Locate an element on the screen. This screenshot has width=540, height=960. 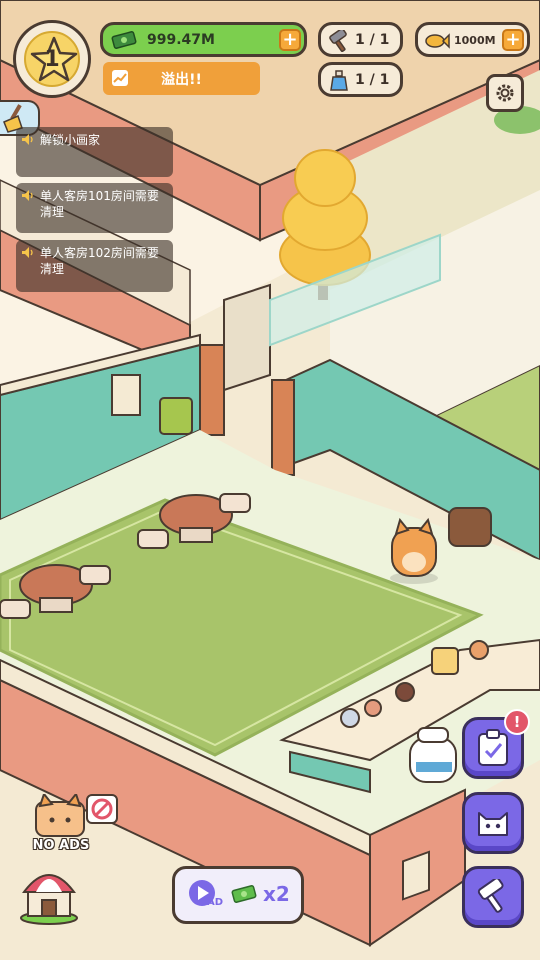
hammer-build-icon is located at coordinates (490, 896).